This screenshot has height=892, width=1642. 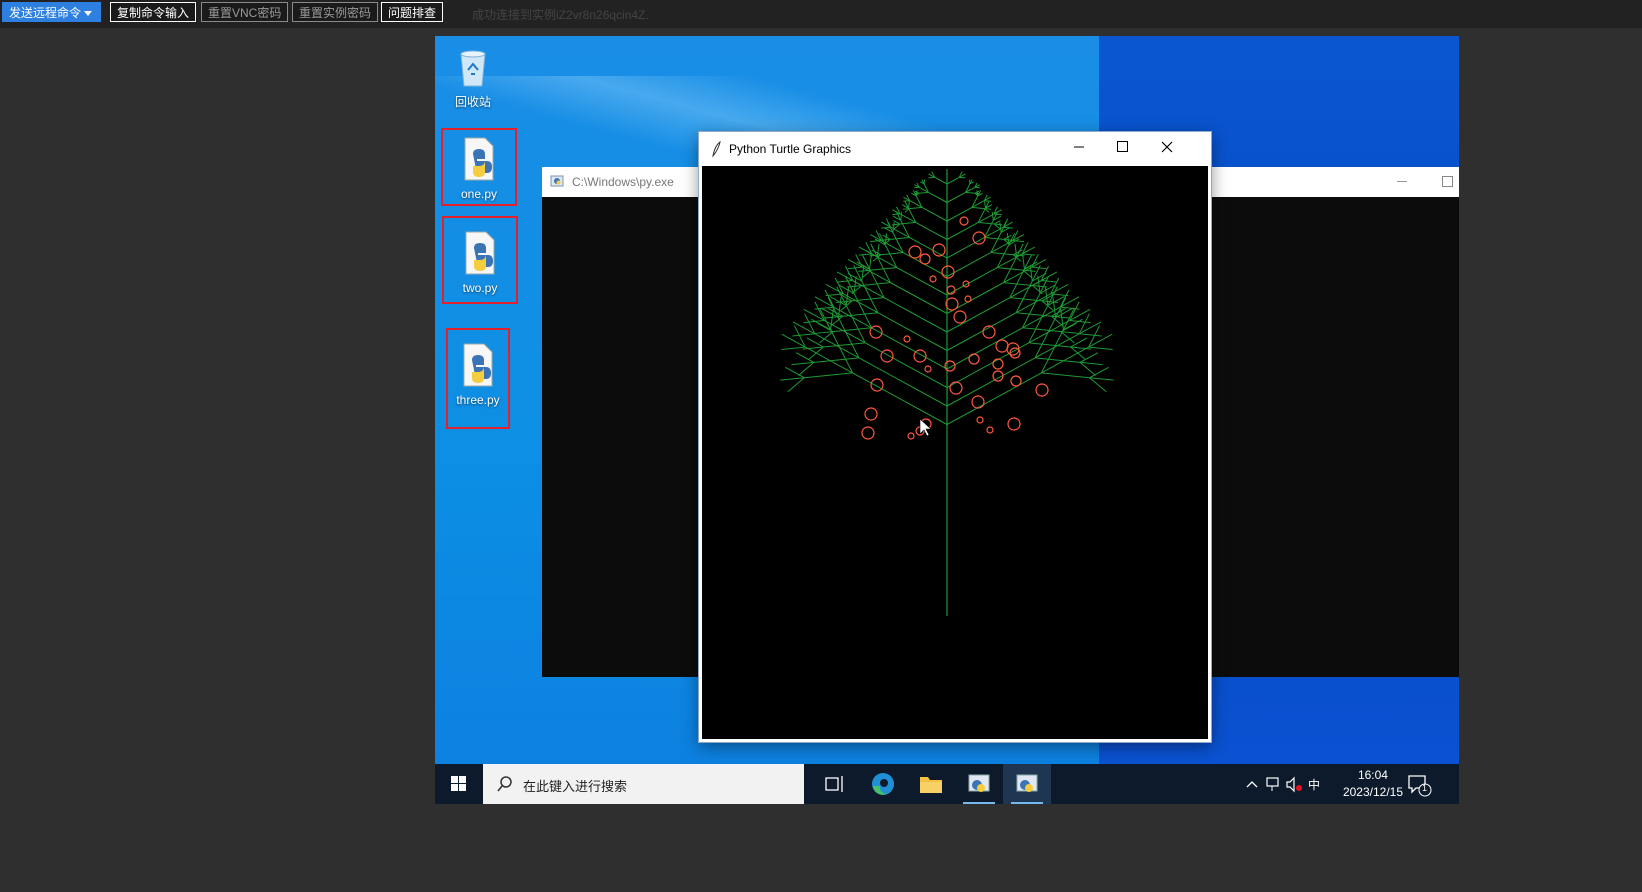 What do you see at coordinates (643, 784) in the screenshot?
I see `taskbar-search: 在此键入进行搜索` at bounding box center [643, 784].